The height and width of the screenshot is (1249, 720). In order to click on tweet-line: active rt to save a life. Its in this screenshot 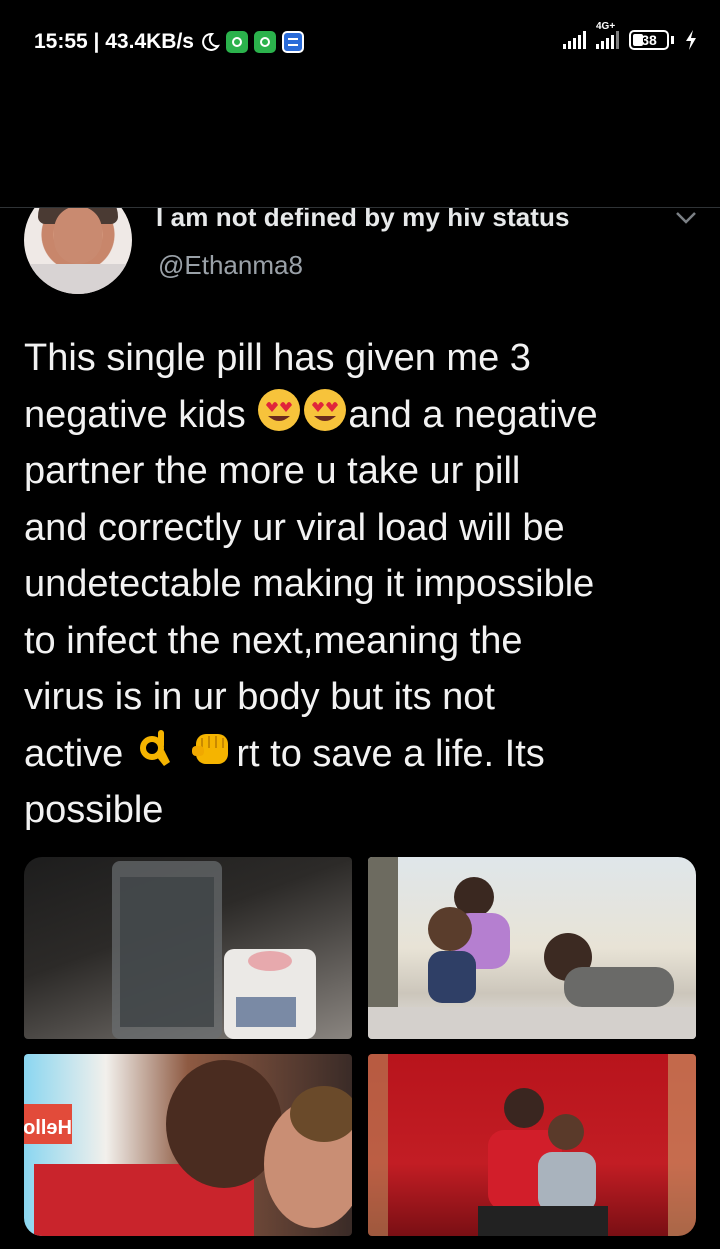, I will do `click(364, 754)`.